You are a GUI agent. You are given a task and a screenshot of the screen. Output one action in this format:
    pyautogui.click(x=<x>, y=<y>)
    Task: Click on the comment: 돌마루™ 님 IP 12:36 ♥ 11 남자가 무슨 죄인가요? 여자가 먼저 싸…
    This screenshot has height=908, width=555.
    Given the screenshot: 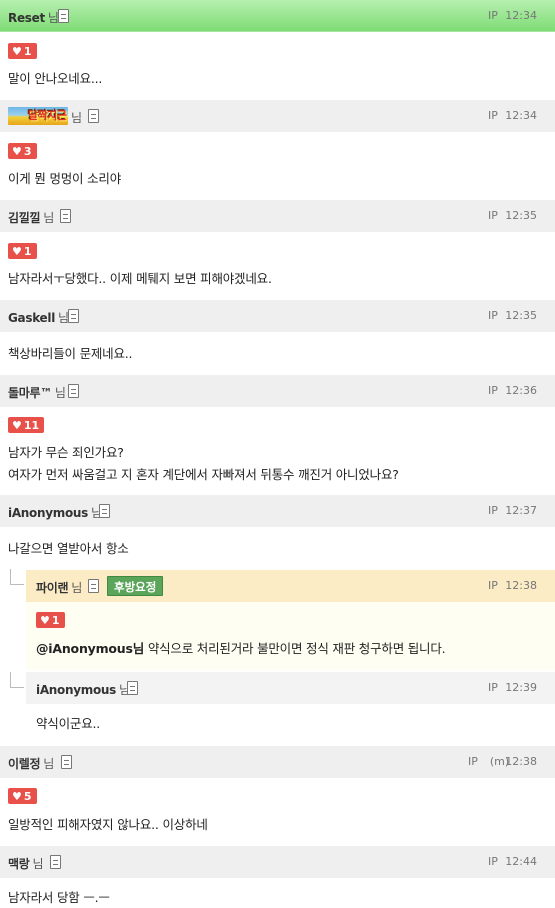 What is the action you would take?
    pyautogui.click(x=277, y=435)
    